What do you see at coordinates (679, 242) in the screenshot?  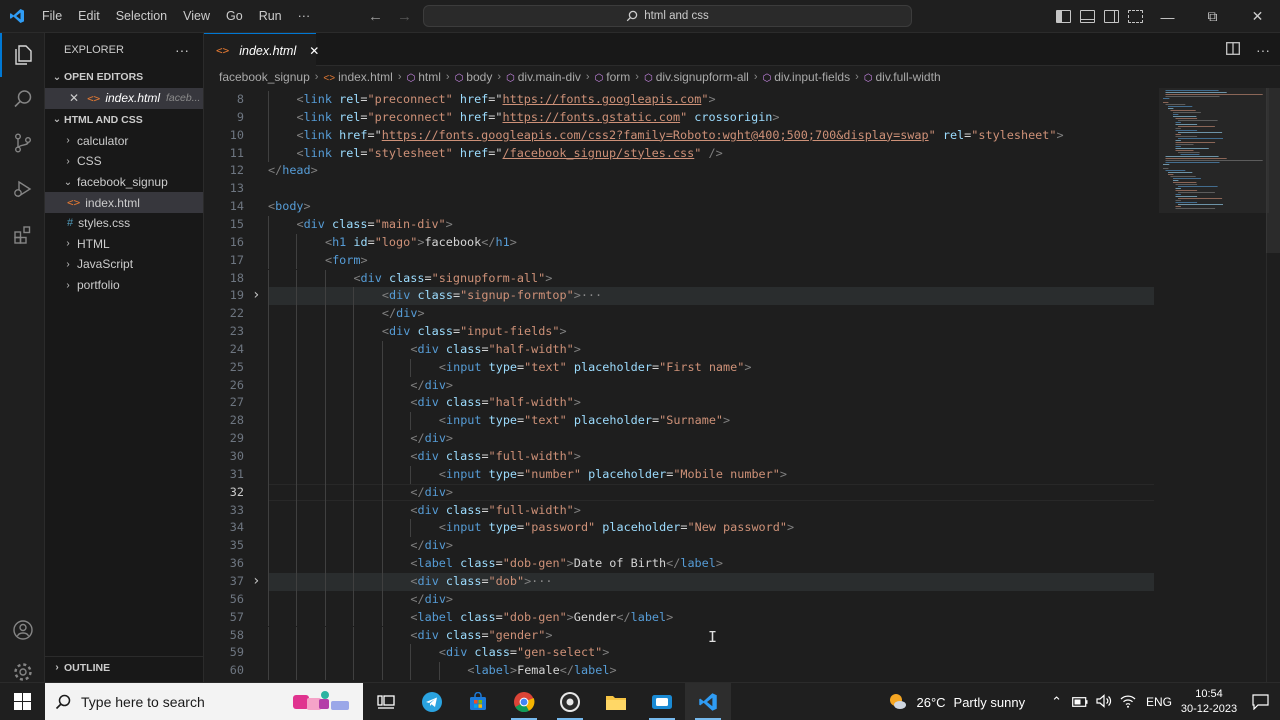 I see `code-line: 16 <h1 id="logo">facebook</h1>` at bounding box center [679, 242].